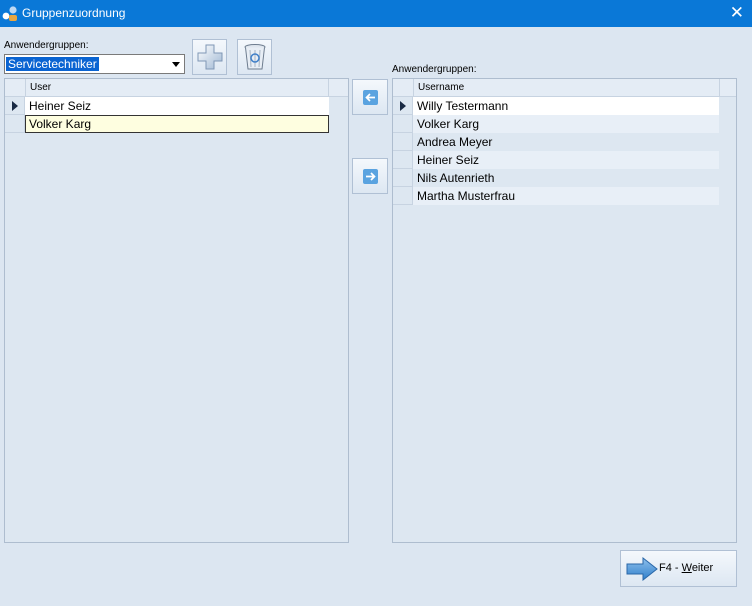 This screenshot has height=606, width=752. I want to click on group-select-value: Servicetechniker, so click(52, 64).